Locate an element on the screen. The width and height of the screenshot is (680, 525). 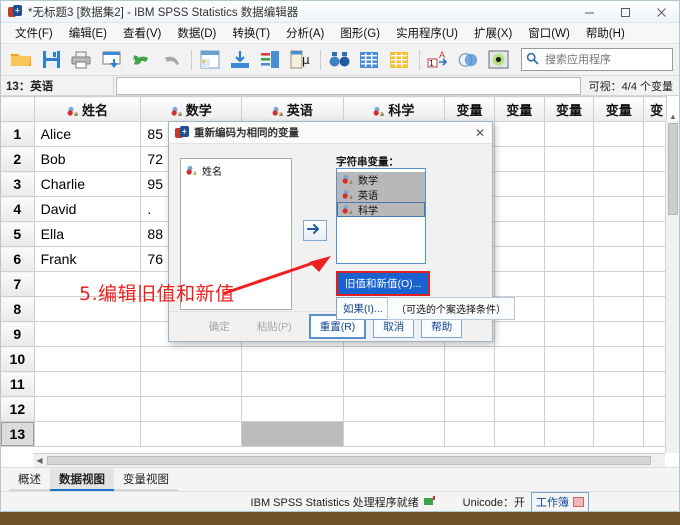
insert-variable-icon is located at coordinates (399, 60).